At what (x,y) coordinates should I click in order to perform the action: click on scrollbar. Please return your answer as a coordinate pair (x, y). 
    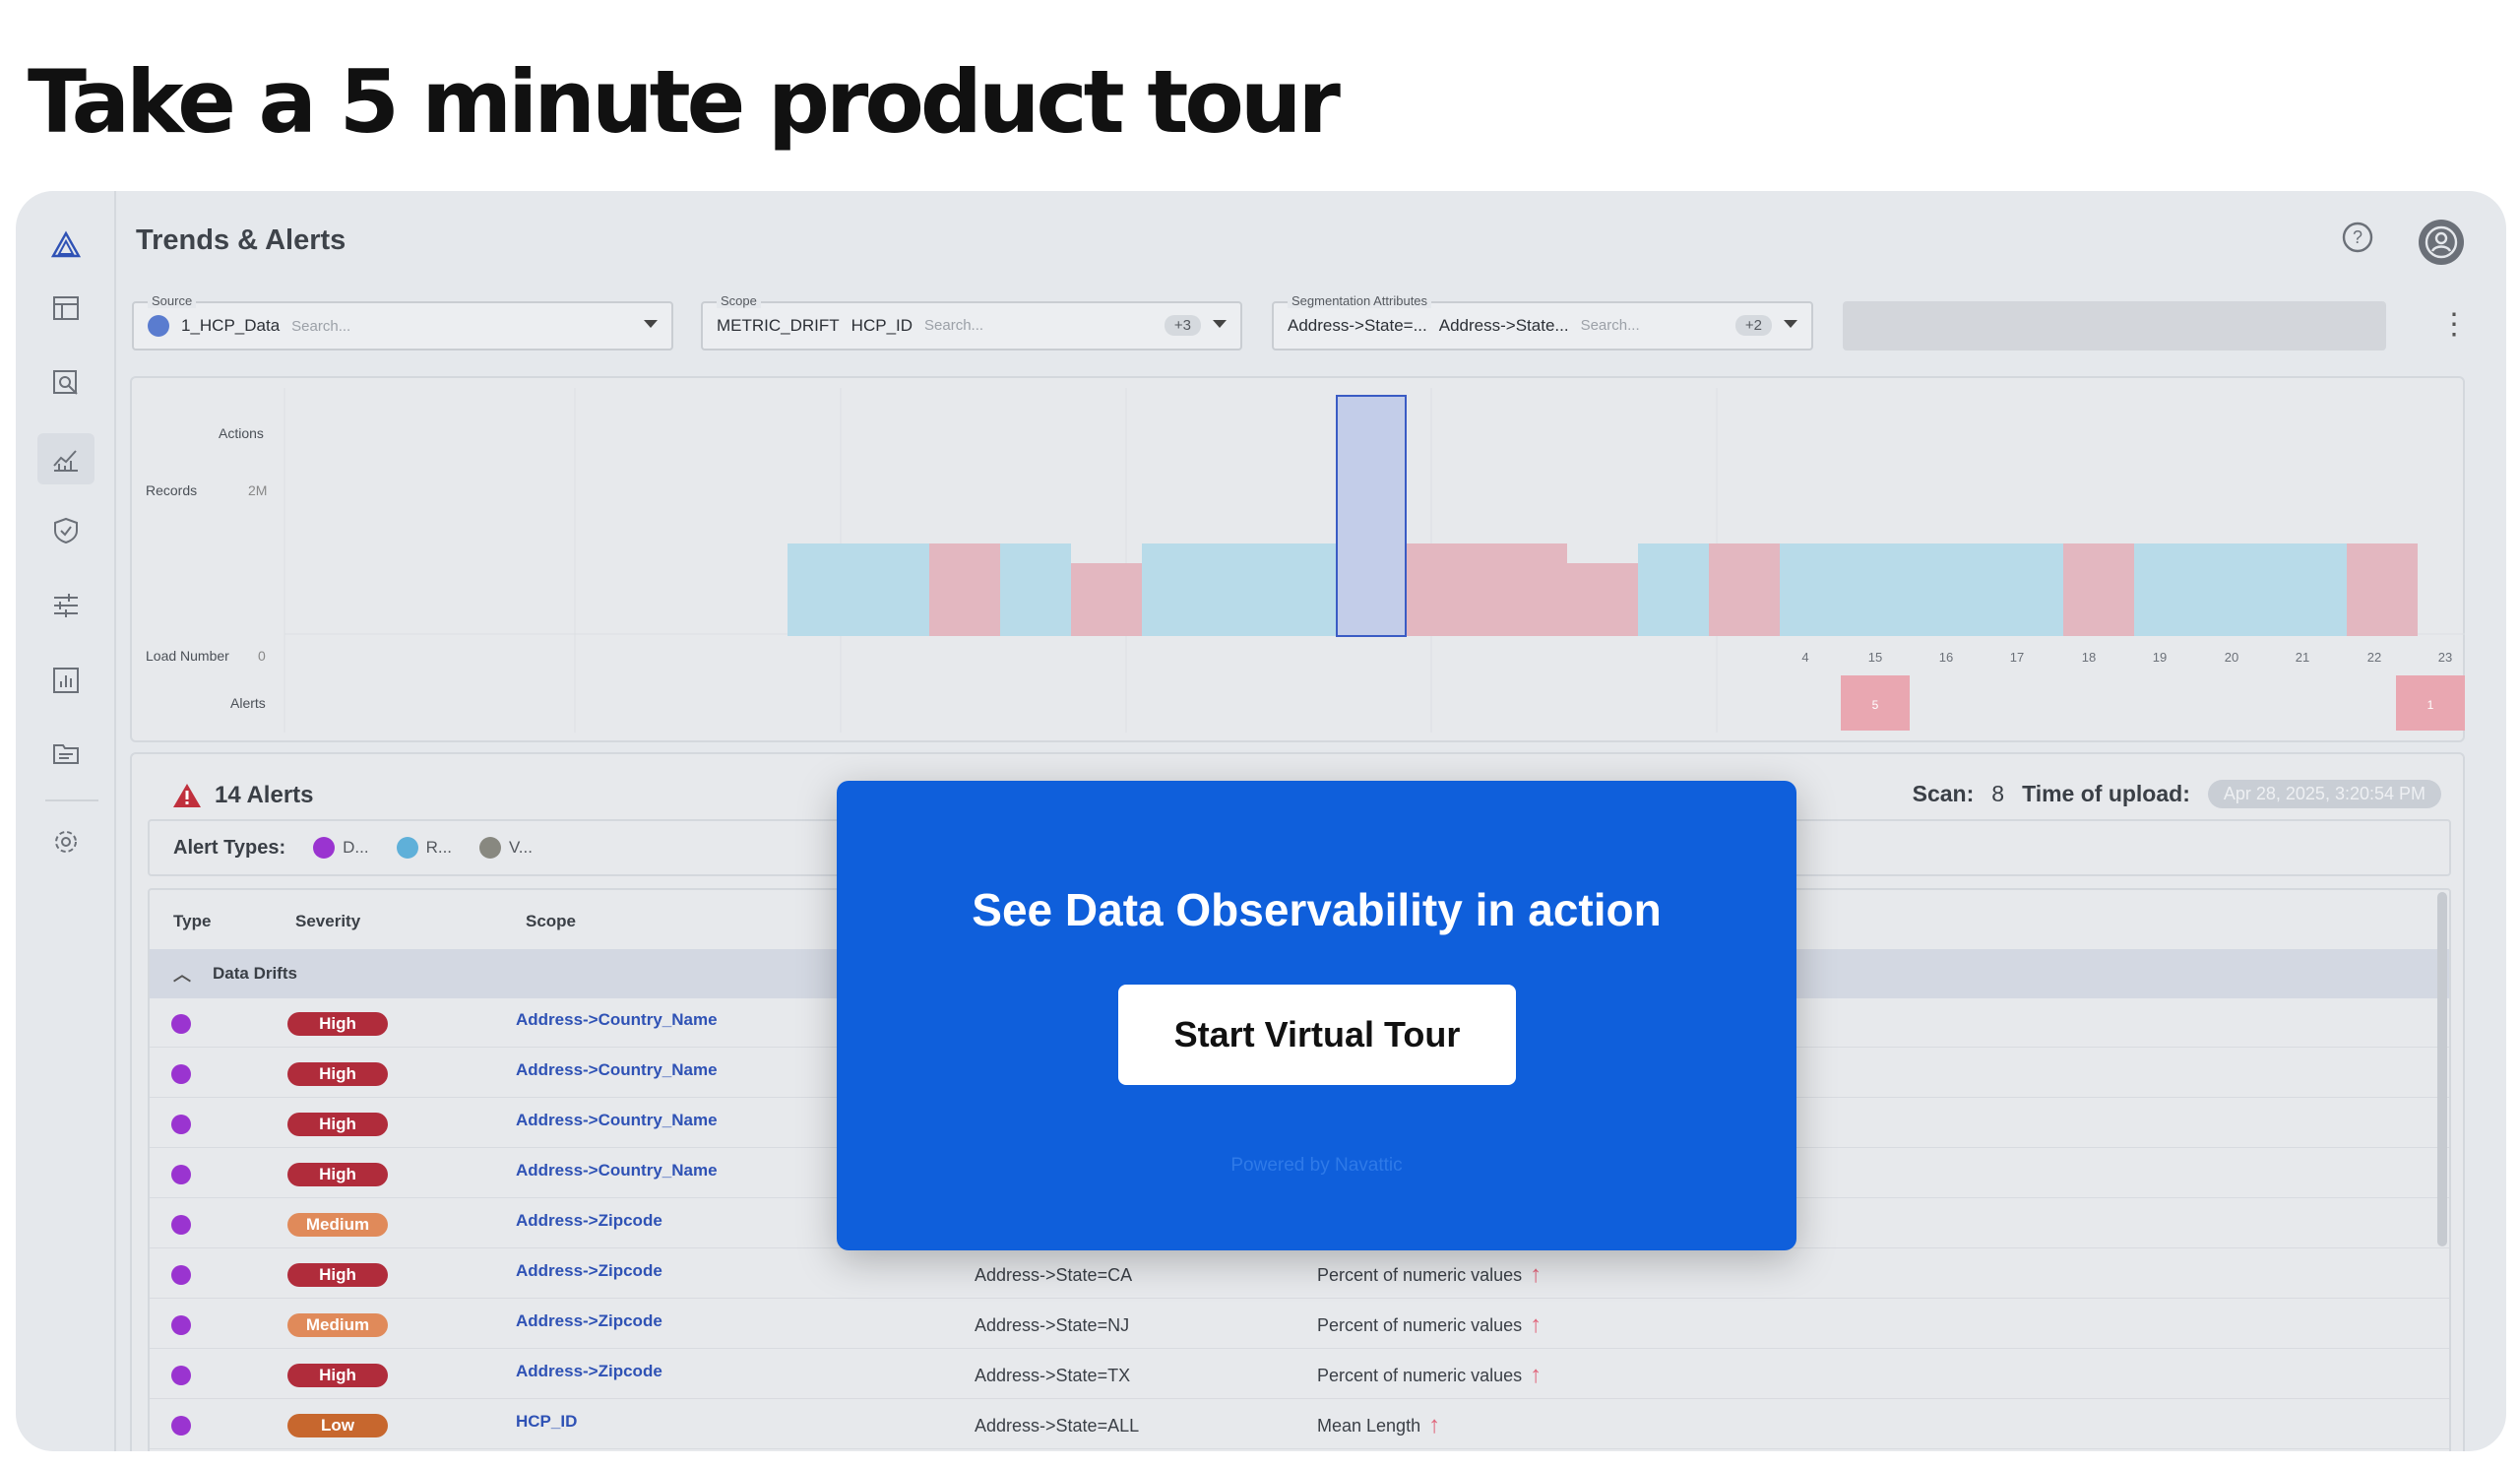
    Looking at the image, I should click on (2442, 1069).